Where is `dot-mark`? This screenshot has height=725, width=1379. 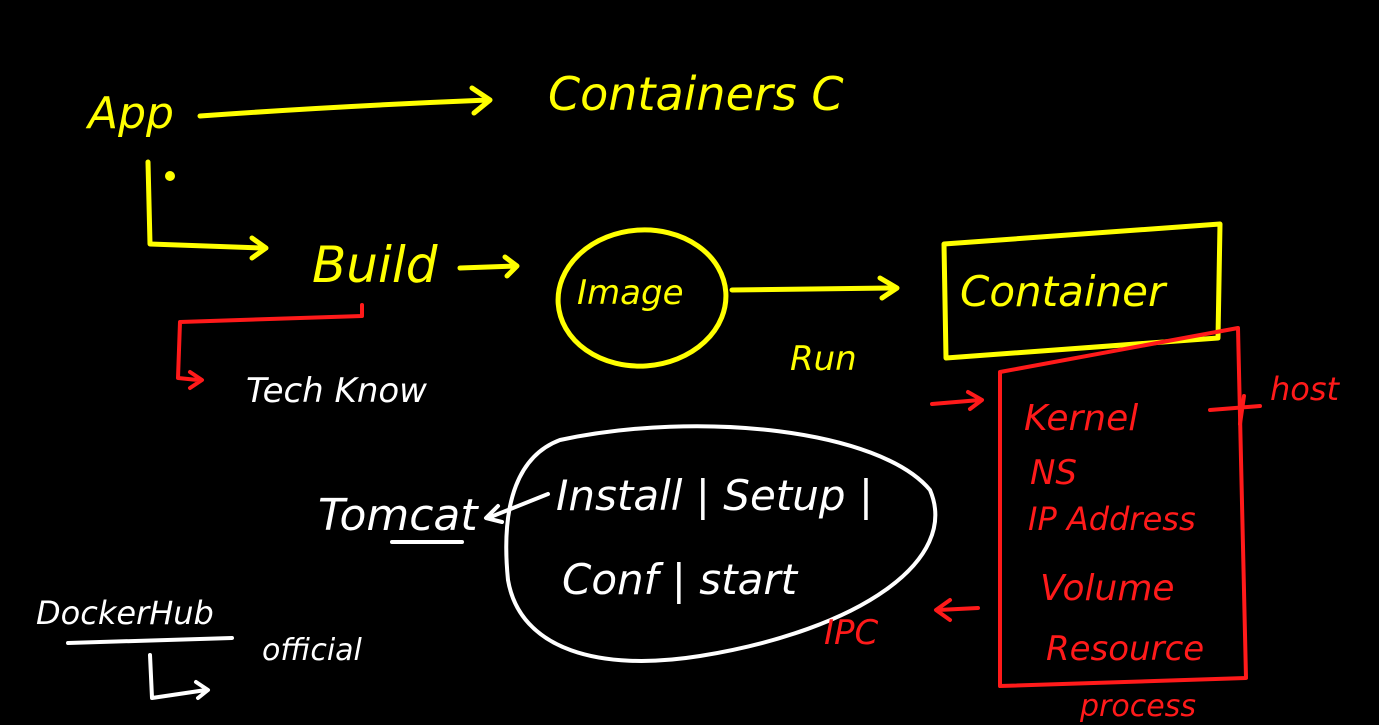 dot-mark is located at coordinates (170, 176).